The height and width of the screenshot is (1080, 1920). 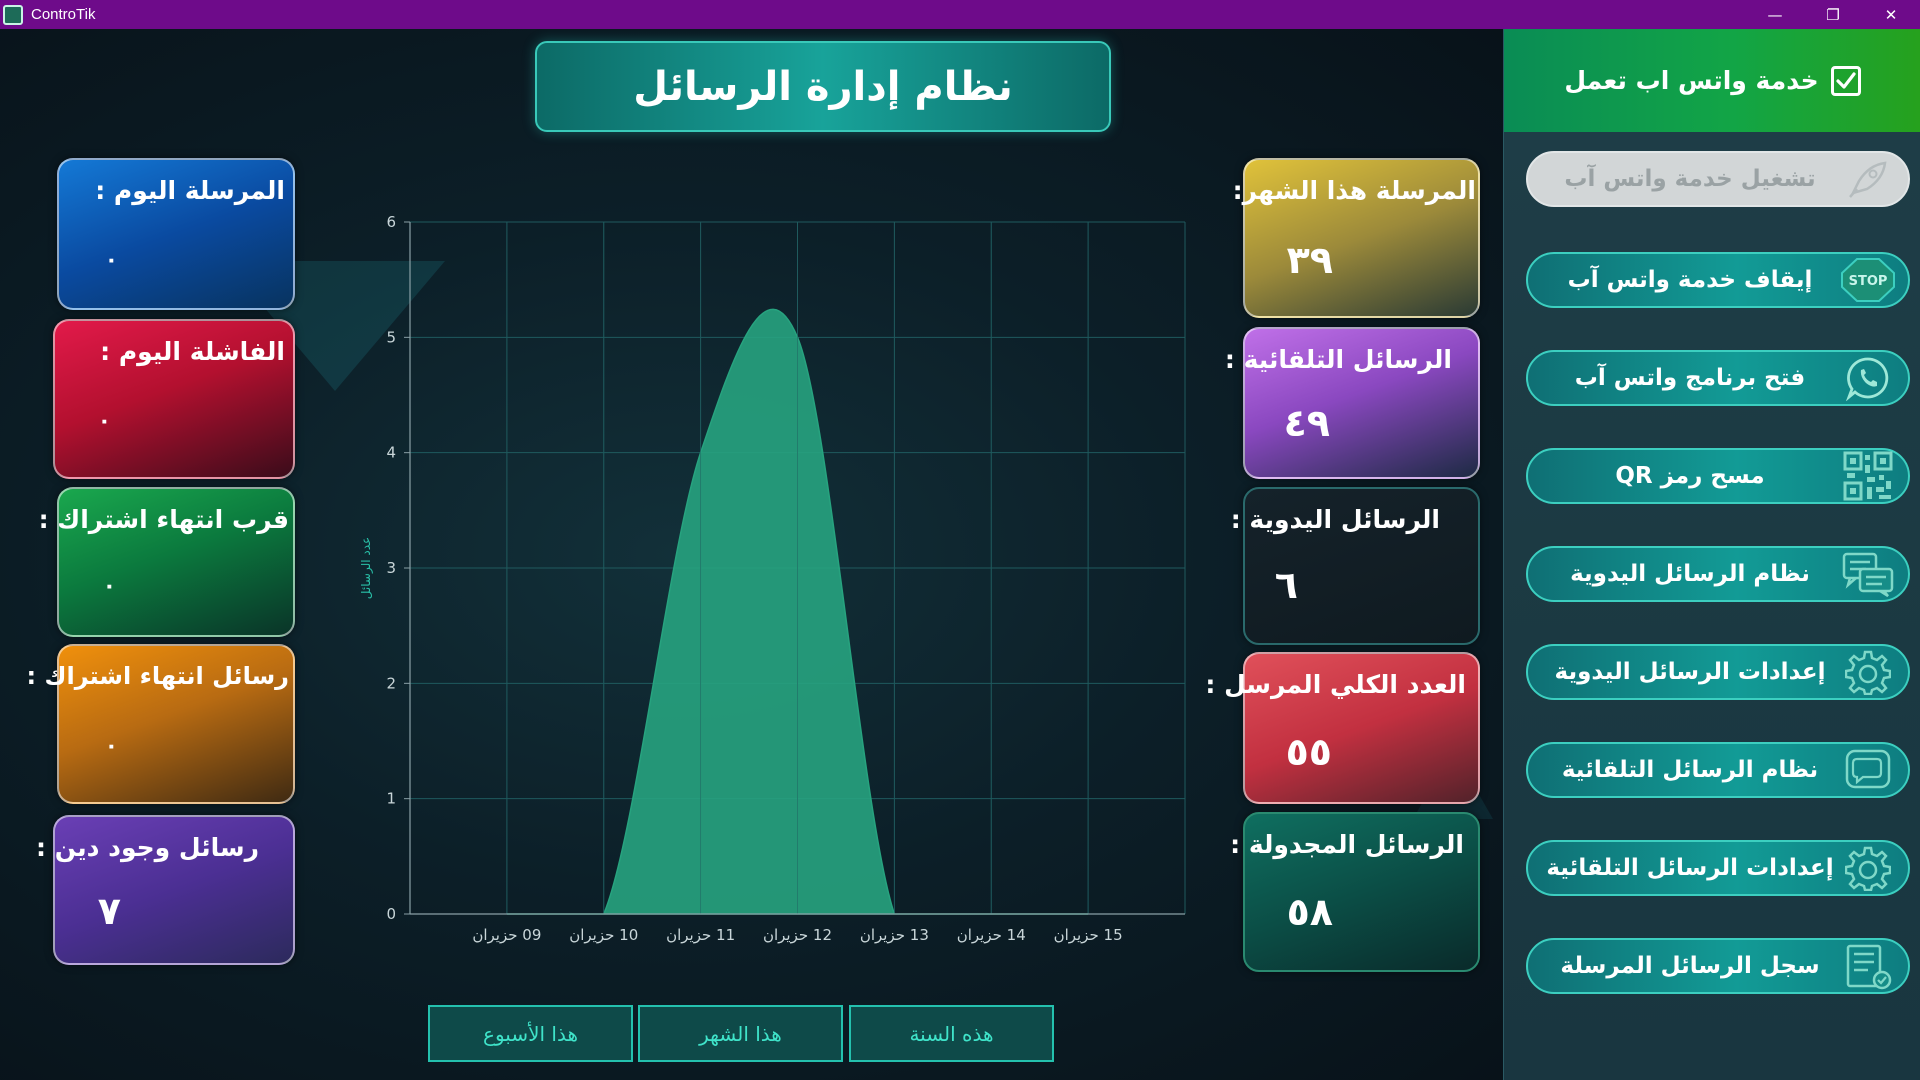 What do you see at coordinates (1306, 423) in the screenshot?
I see `card-value: ٤٩` at bounding box center [1306, 423].